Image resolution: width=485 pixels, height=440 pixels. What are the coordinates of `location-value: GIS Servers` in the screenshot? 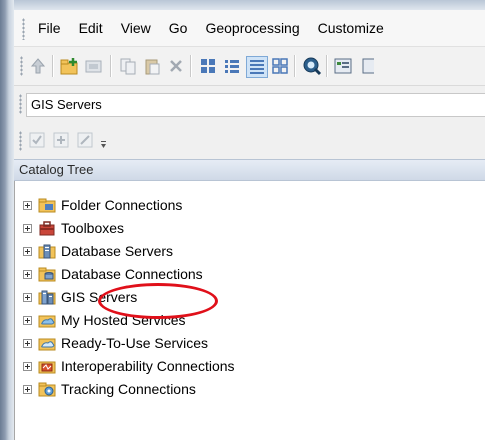 It's located at (66, 104).